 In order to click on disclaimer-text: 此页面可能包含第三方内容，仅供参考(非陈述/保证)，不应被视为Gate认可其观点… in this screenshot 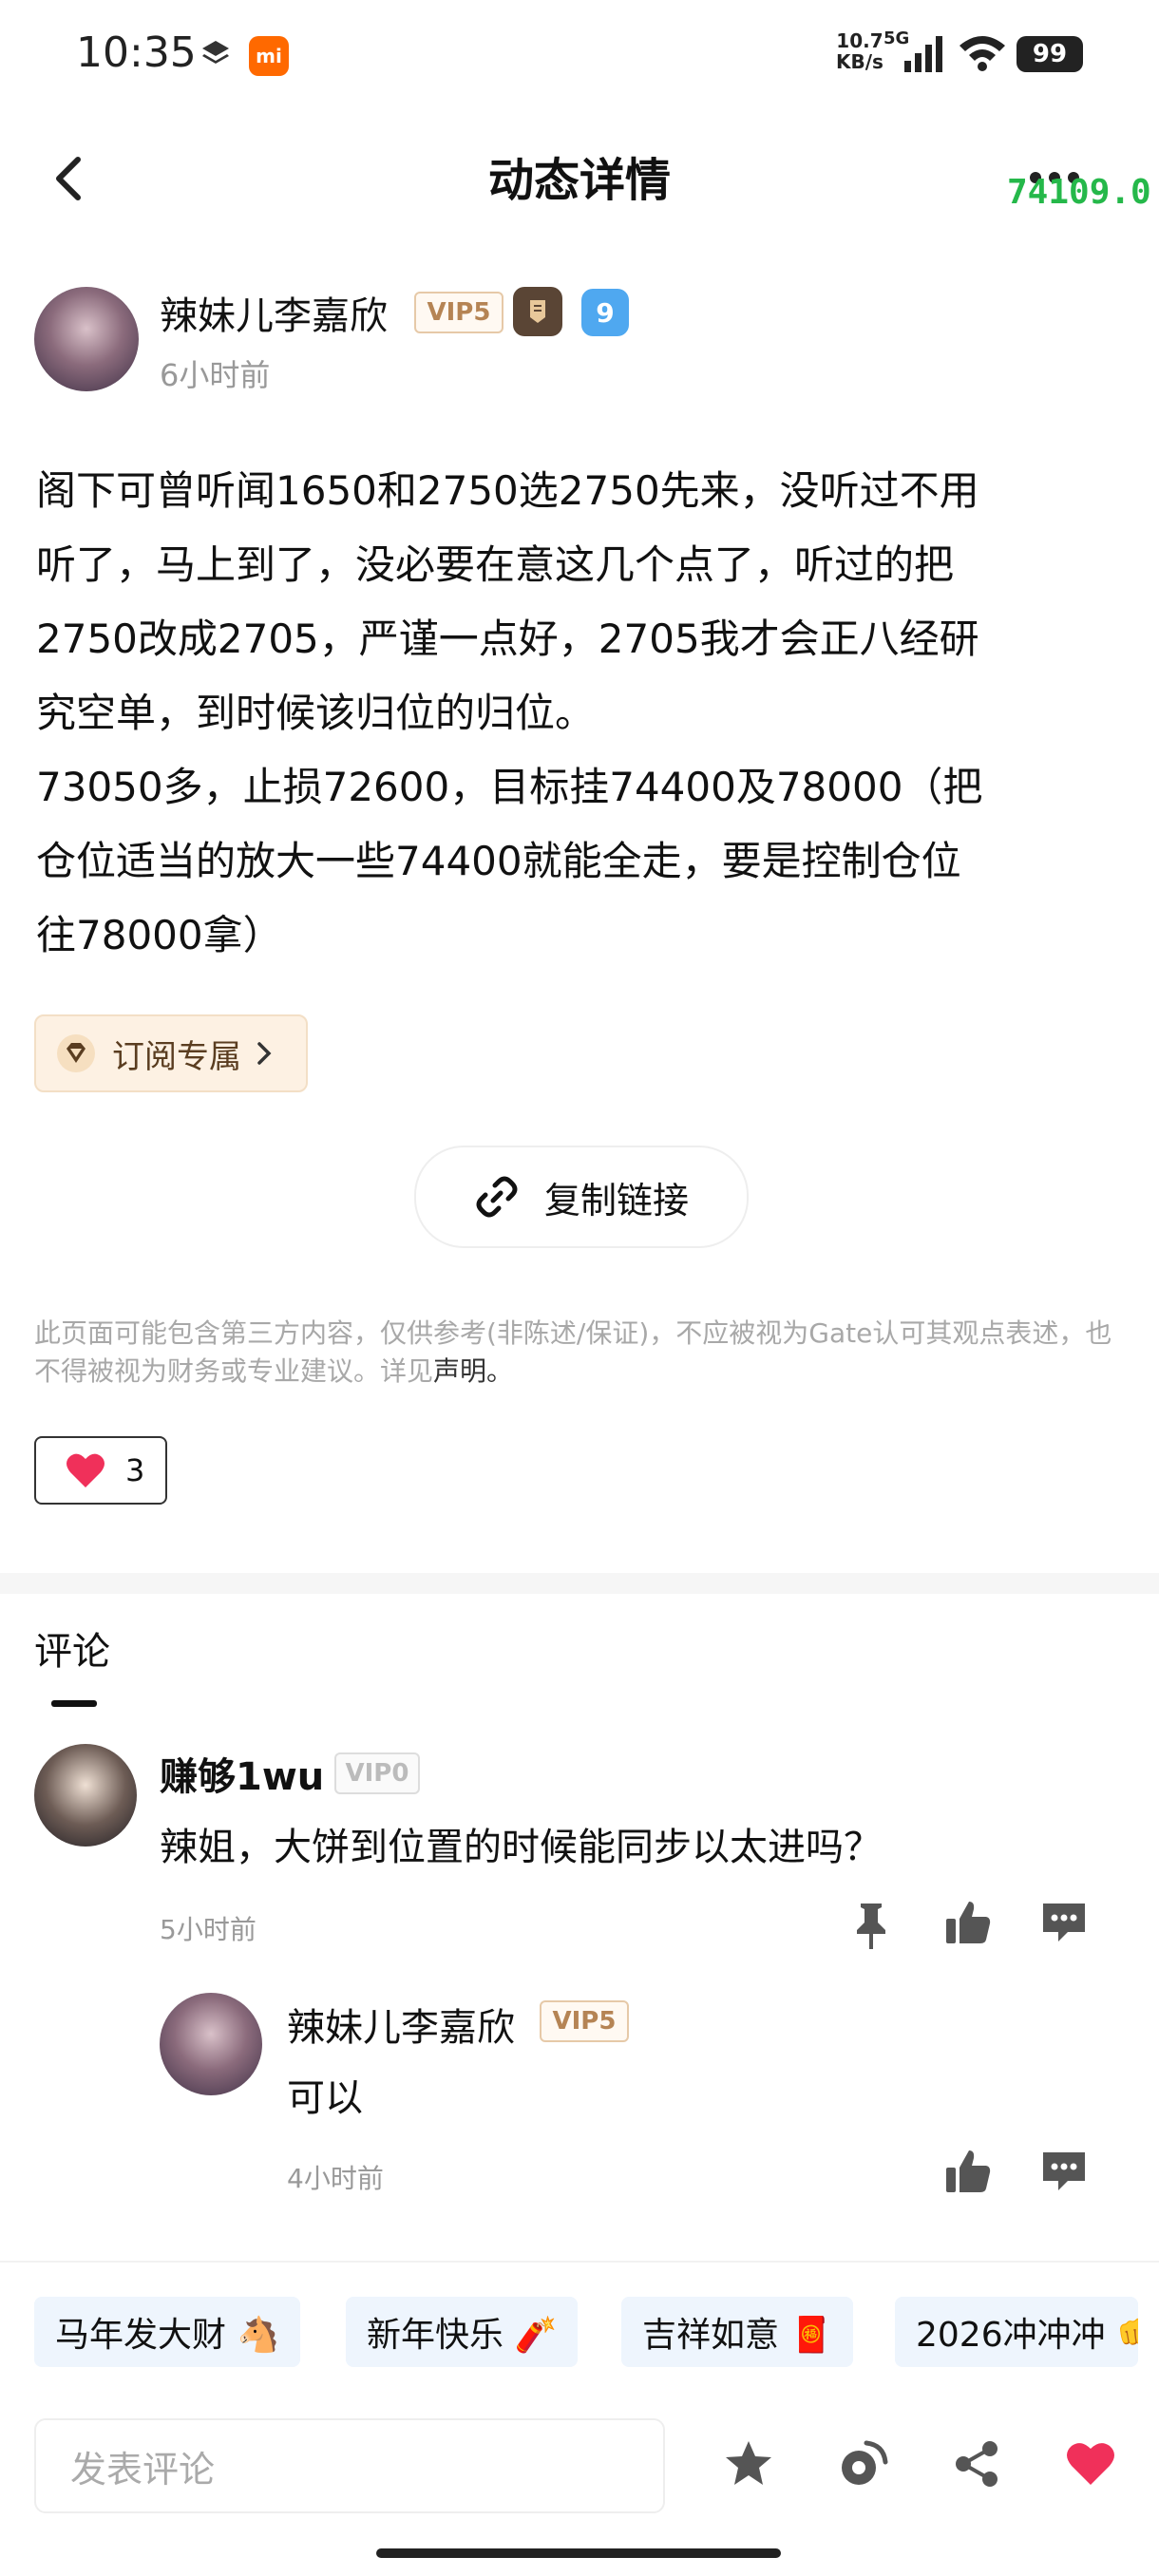, I will do `click(573, 1352)`.